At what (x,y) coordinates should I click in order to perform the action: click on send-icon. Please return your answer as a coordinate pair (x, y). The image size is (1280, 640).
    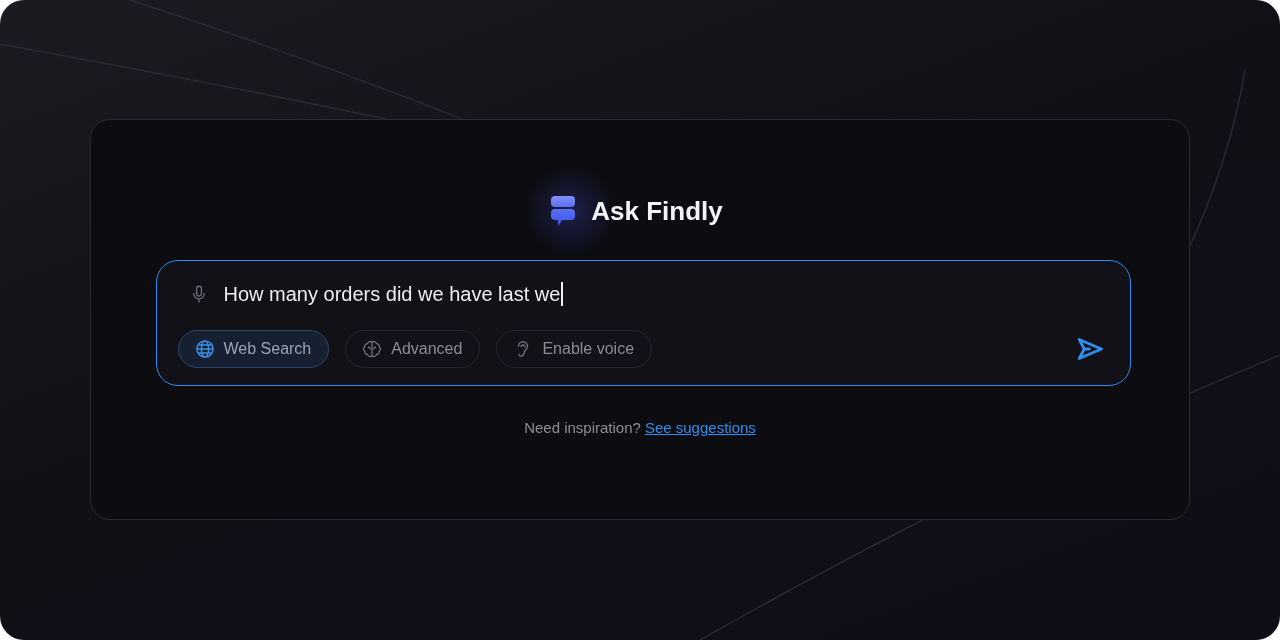
    Looking at the image, I should click on (1089, 349).